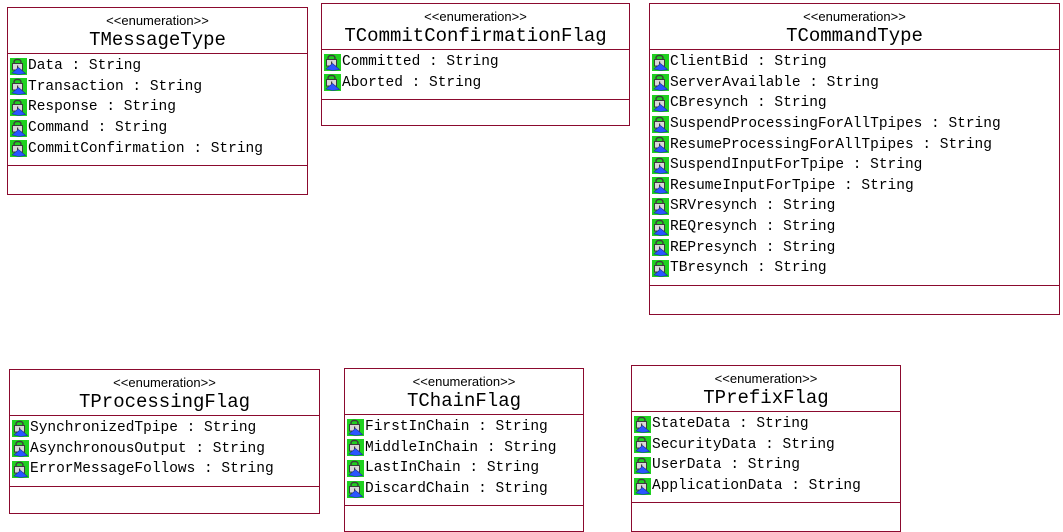 This screenshot has width=1063, height=532. Describe the element at coordinates (855, 62) in the screenshot. I see `attribute-row: ClientBid : String` at that location.